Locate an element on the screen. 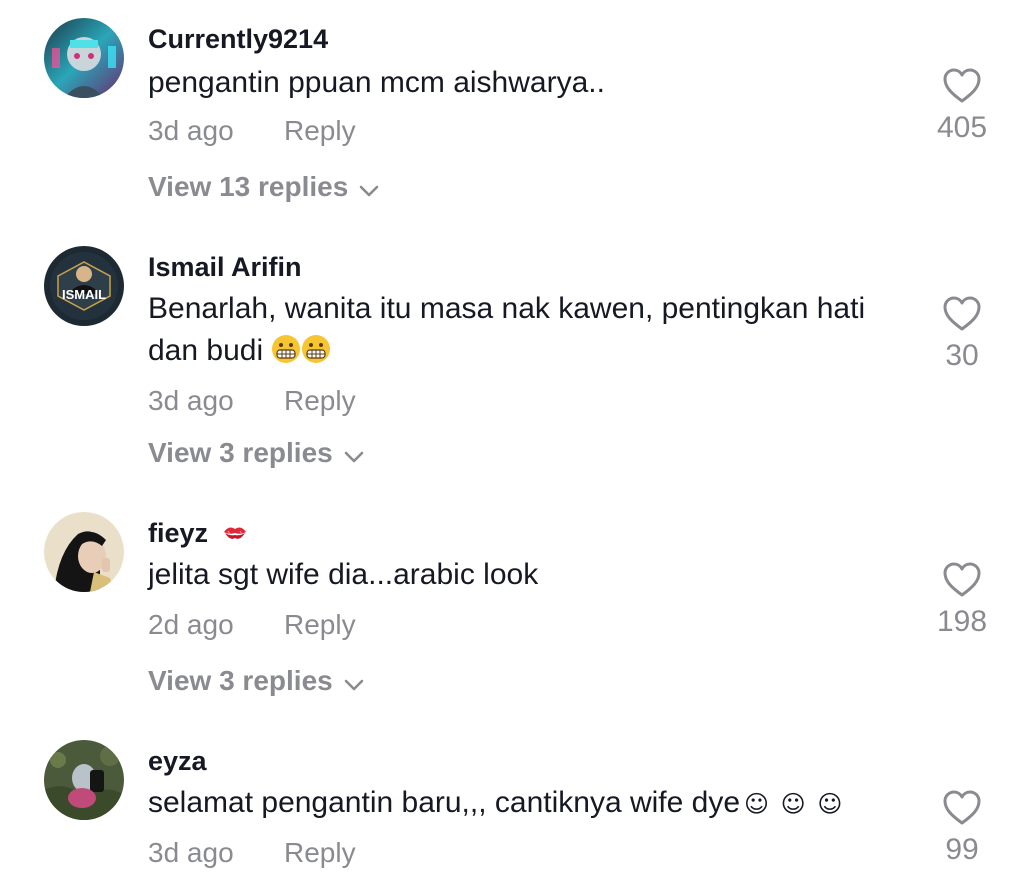 The width and height of the screenshot is (1034, 876). view-replies-button: View 13 replies is located at coordinates (264, 188).